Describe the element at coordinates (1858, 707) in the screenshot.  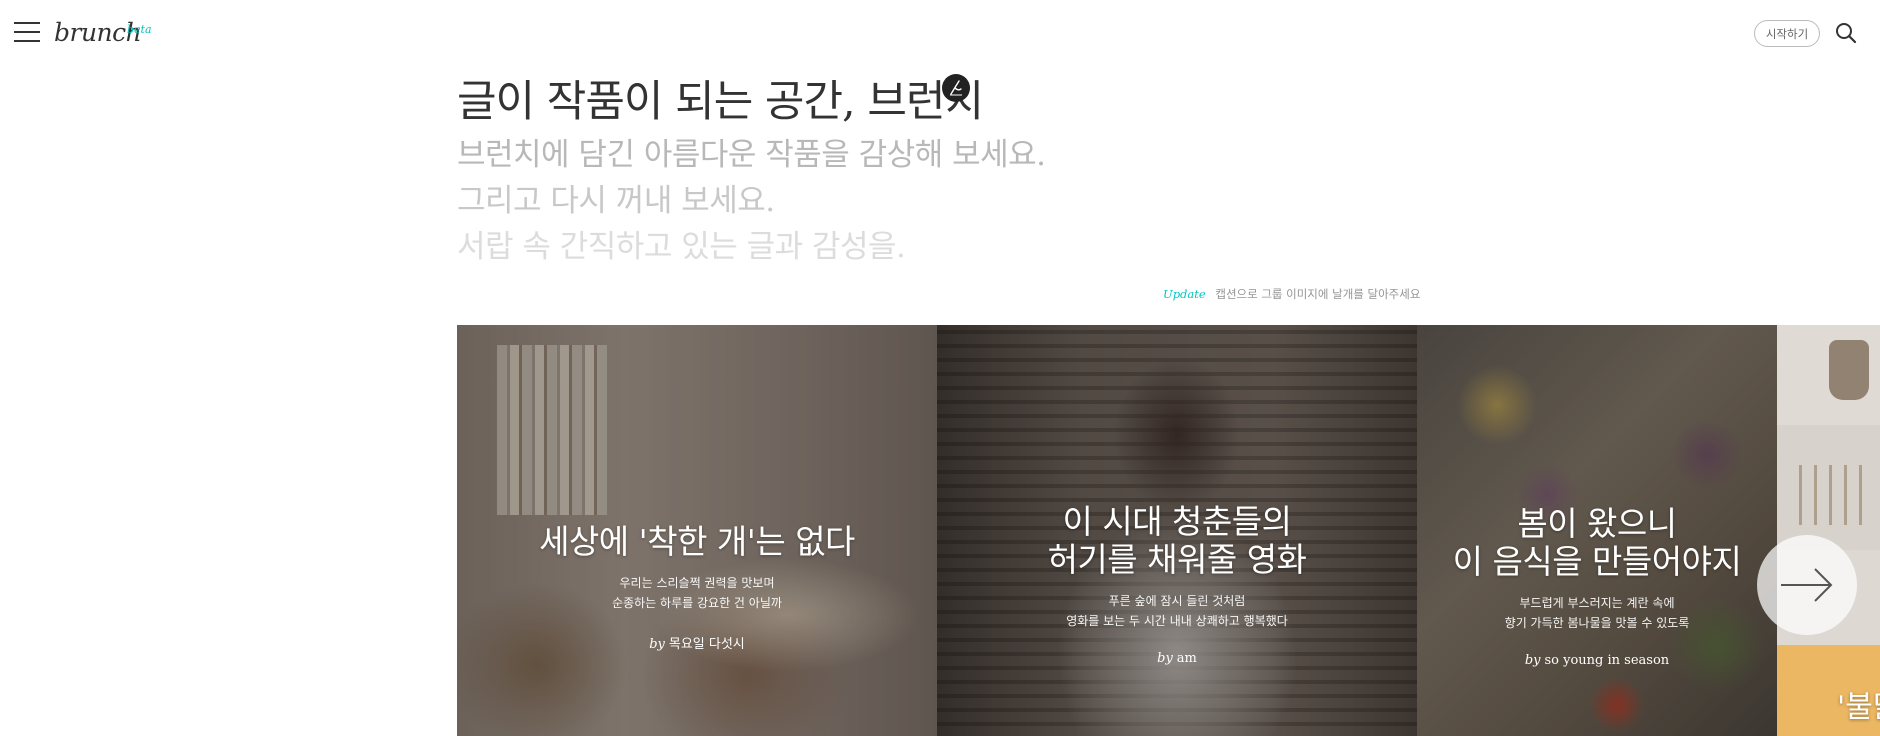
I see `card-title: '불닭'` at that location.